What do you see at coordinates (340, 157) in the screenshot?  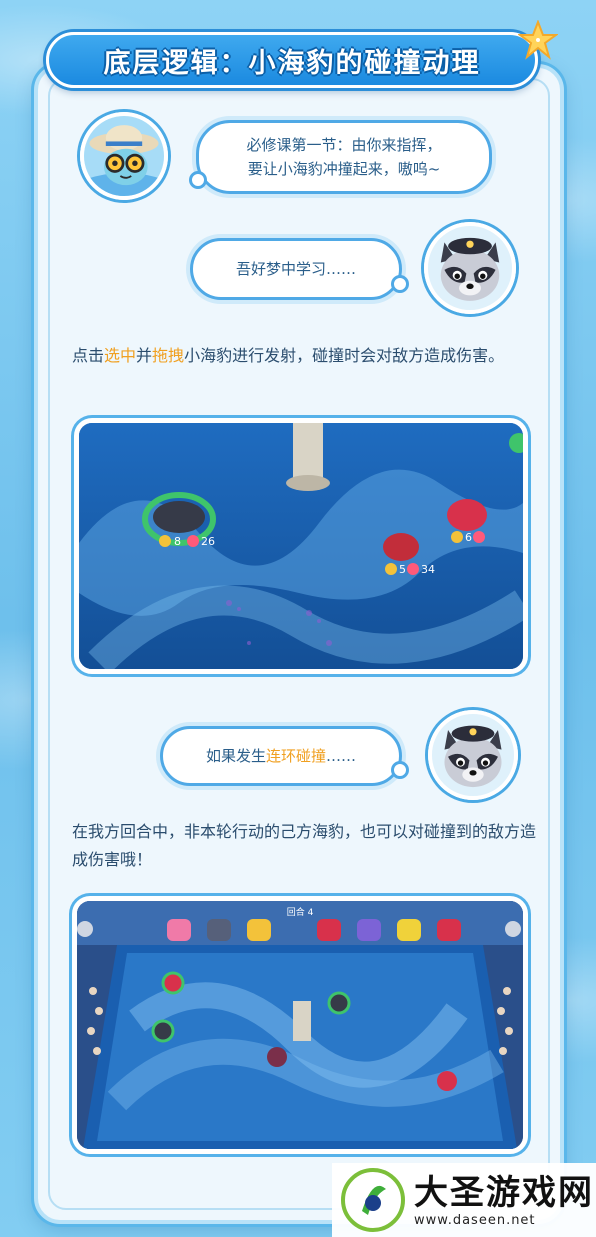 I see `speech-bubble-teacher: 必修课第一节：由你来指挥， 要让小海豹冲撞起来，嗷呜~` at bounding box center [340, 157].